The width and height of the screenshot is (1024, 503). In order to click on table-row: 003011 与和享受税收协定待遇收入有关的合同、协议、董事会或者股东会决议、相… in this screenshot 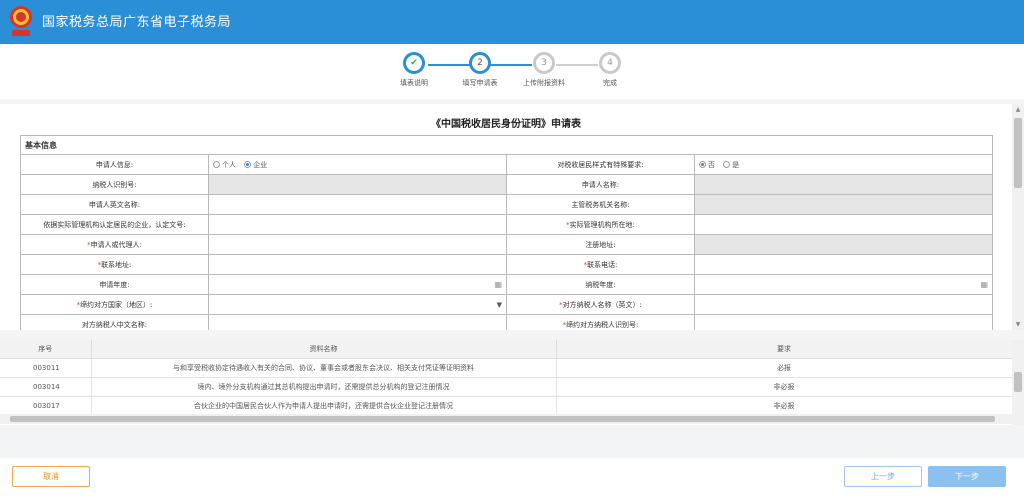, I will do `click(506, 368)`.